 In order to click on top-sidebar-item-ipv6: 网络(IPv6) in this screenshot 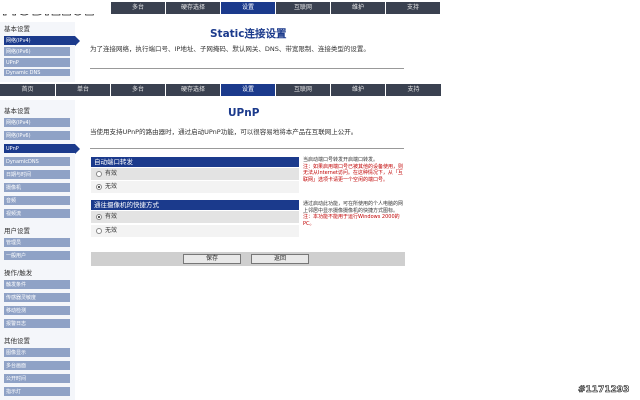, I will do `click(37, 52)`.